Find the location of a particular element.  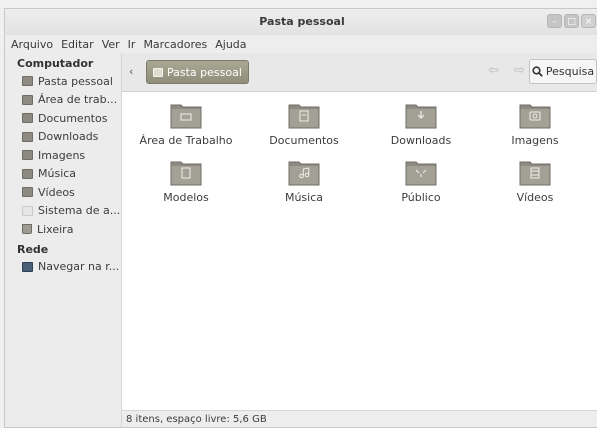

sidebar-item-trash: Lixeira is located at coordinates (63, 229).